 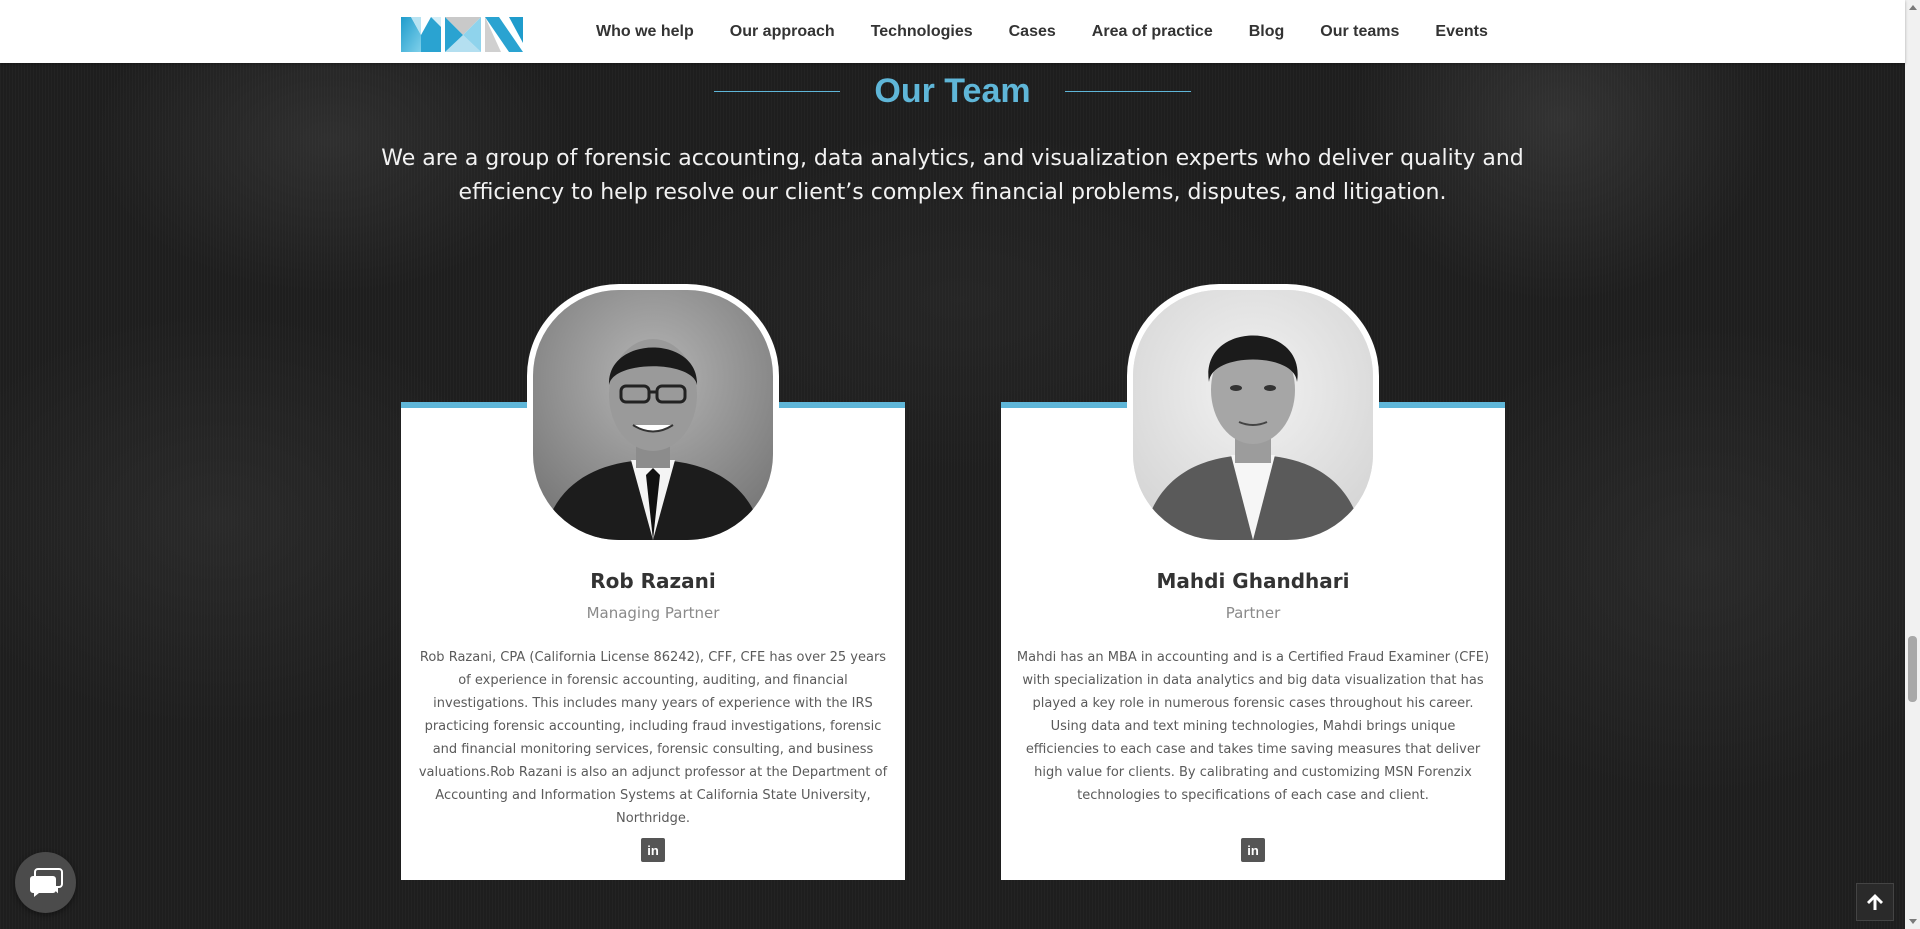 What do you see at coordinates (782, 32) in the screenshot?
I see `nav-our-approach: Our approach` at bounding box center [782, 32].